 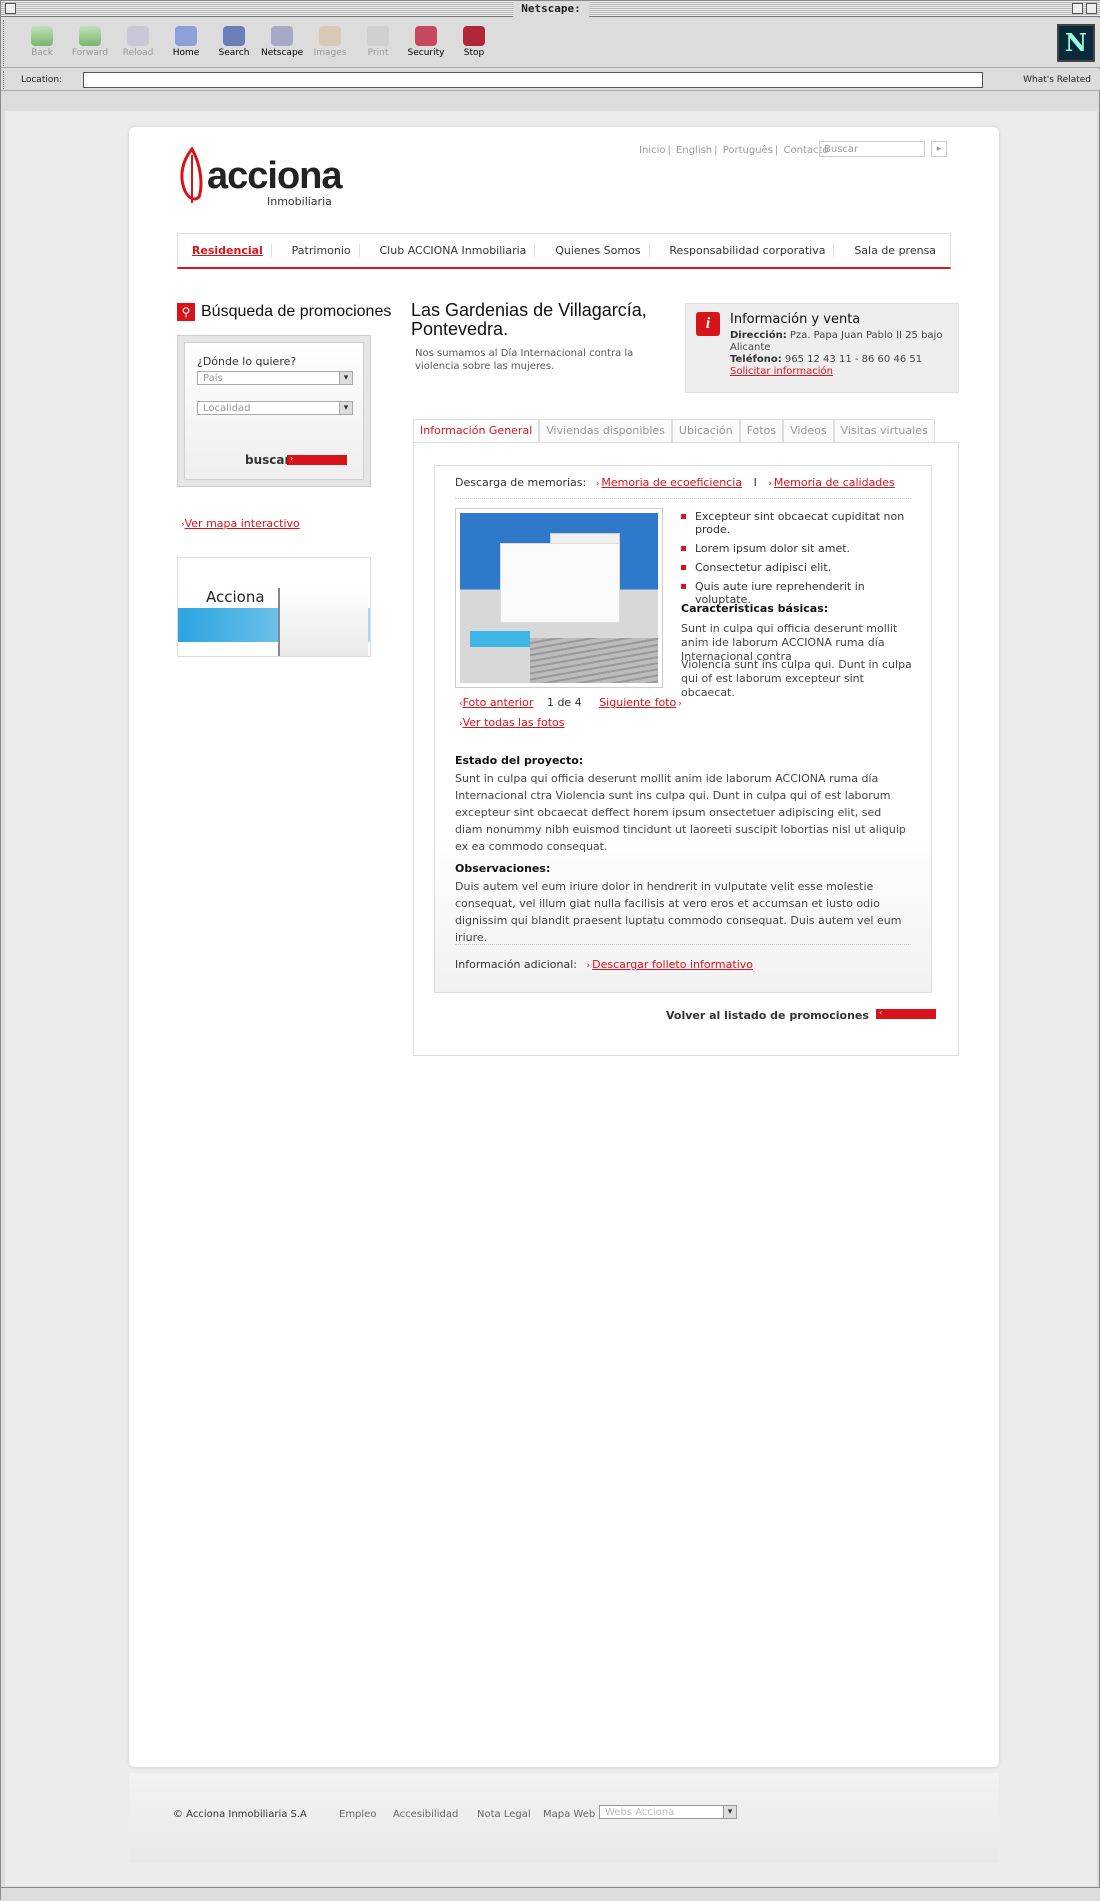 What do you see at coordinates (801, 567) in the screenshot?
I see `list-item: Consectetur adipisci elit.` at bounding box center [801, 567].